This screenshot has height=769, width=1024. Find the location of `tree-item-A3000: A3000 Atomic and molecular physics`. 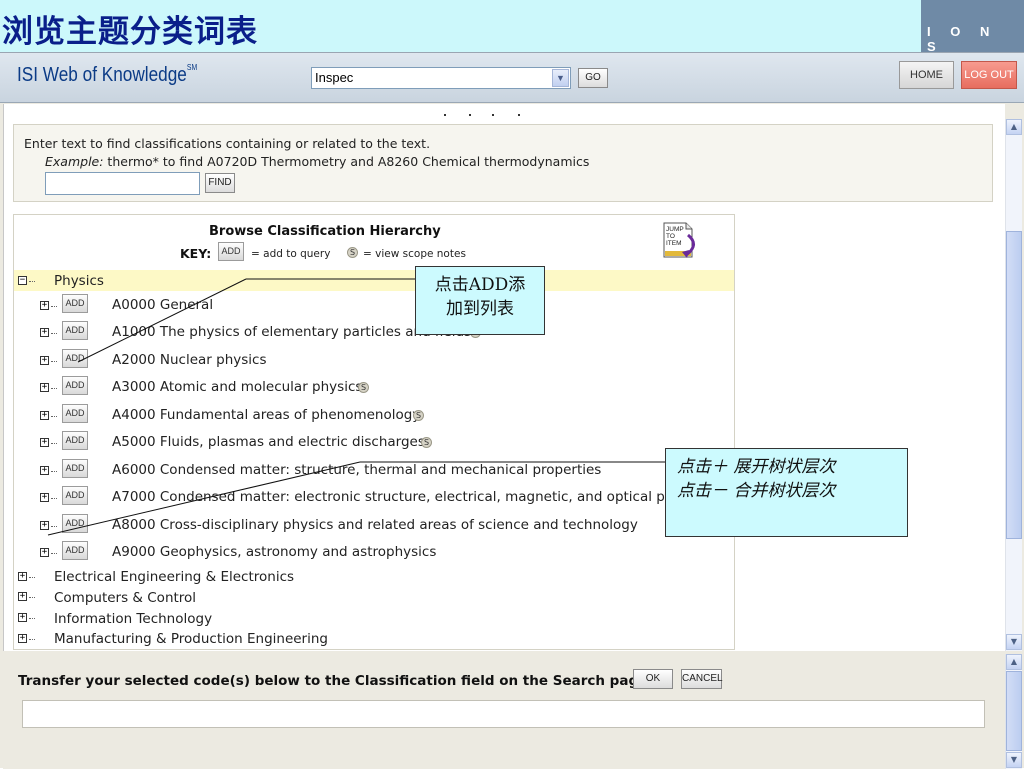

tree-item-A3000: A3000 Atomic and molecular physics is located at coordinates (237, 387).